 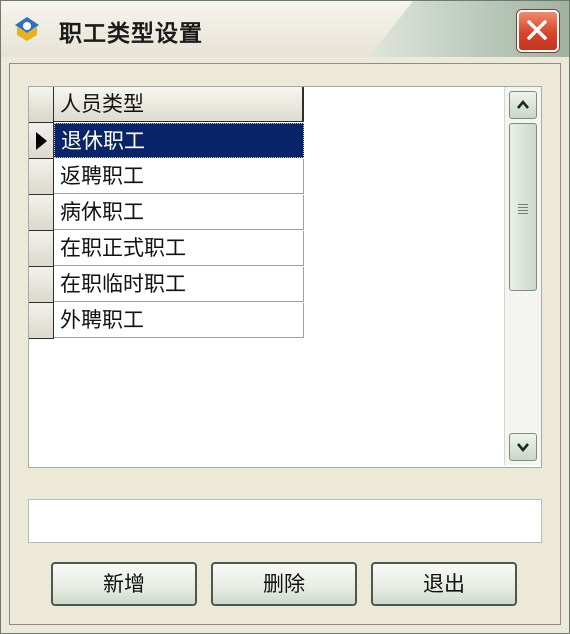 I want to click on scroll-up-button, so click(x=523, y=105).